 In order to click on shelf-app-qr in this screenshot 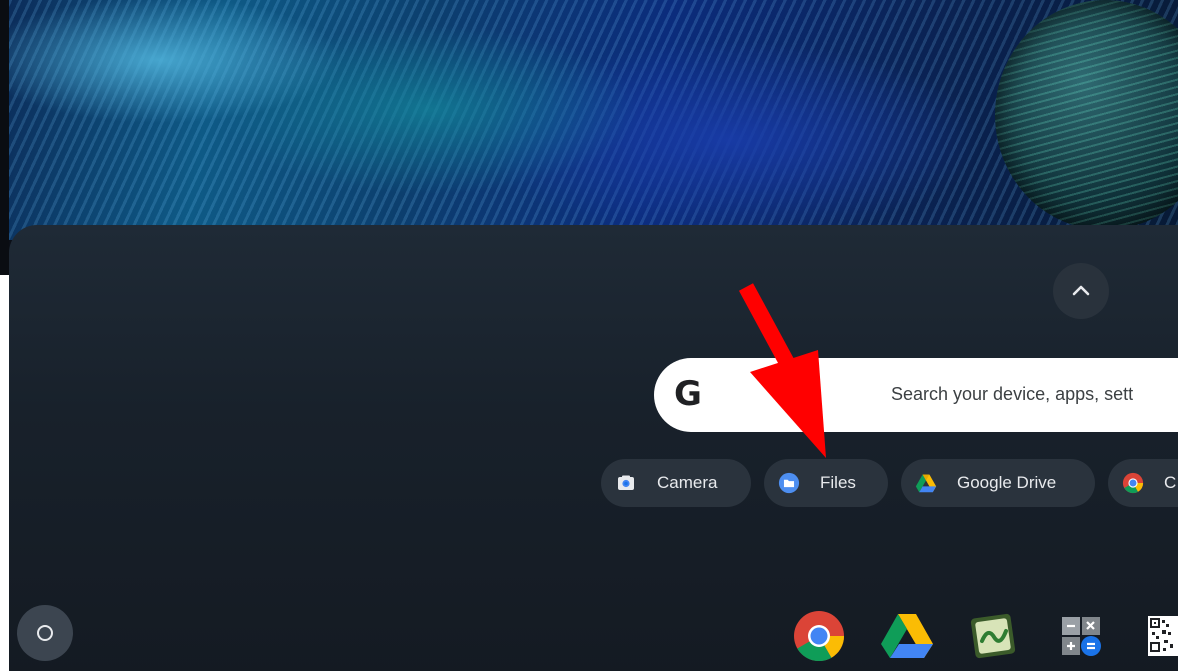, I will do `click(1159, 636)`.